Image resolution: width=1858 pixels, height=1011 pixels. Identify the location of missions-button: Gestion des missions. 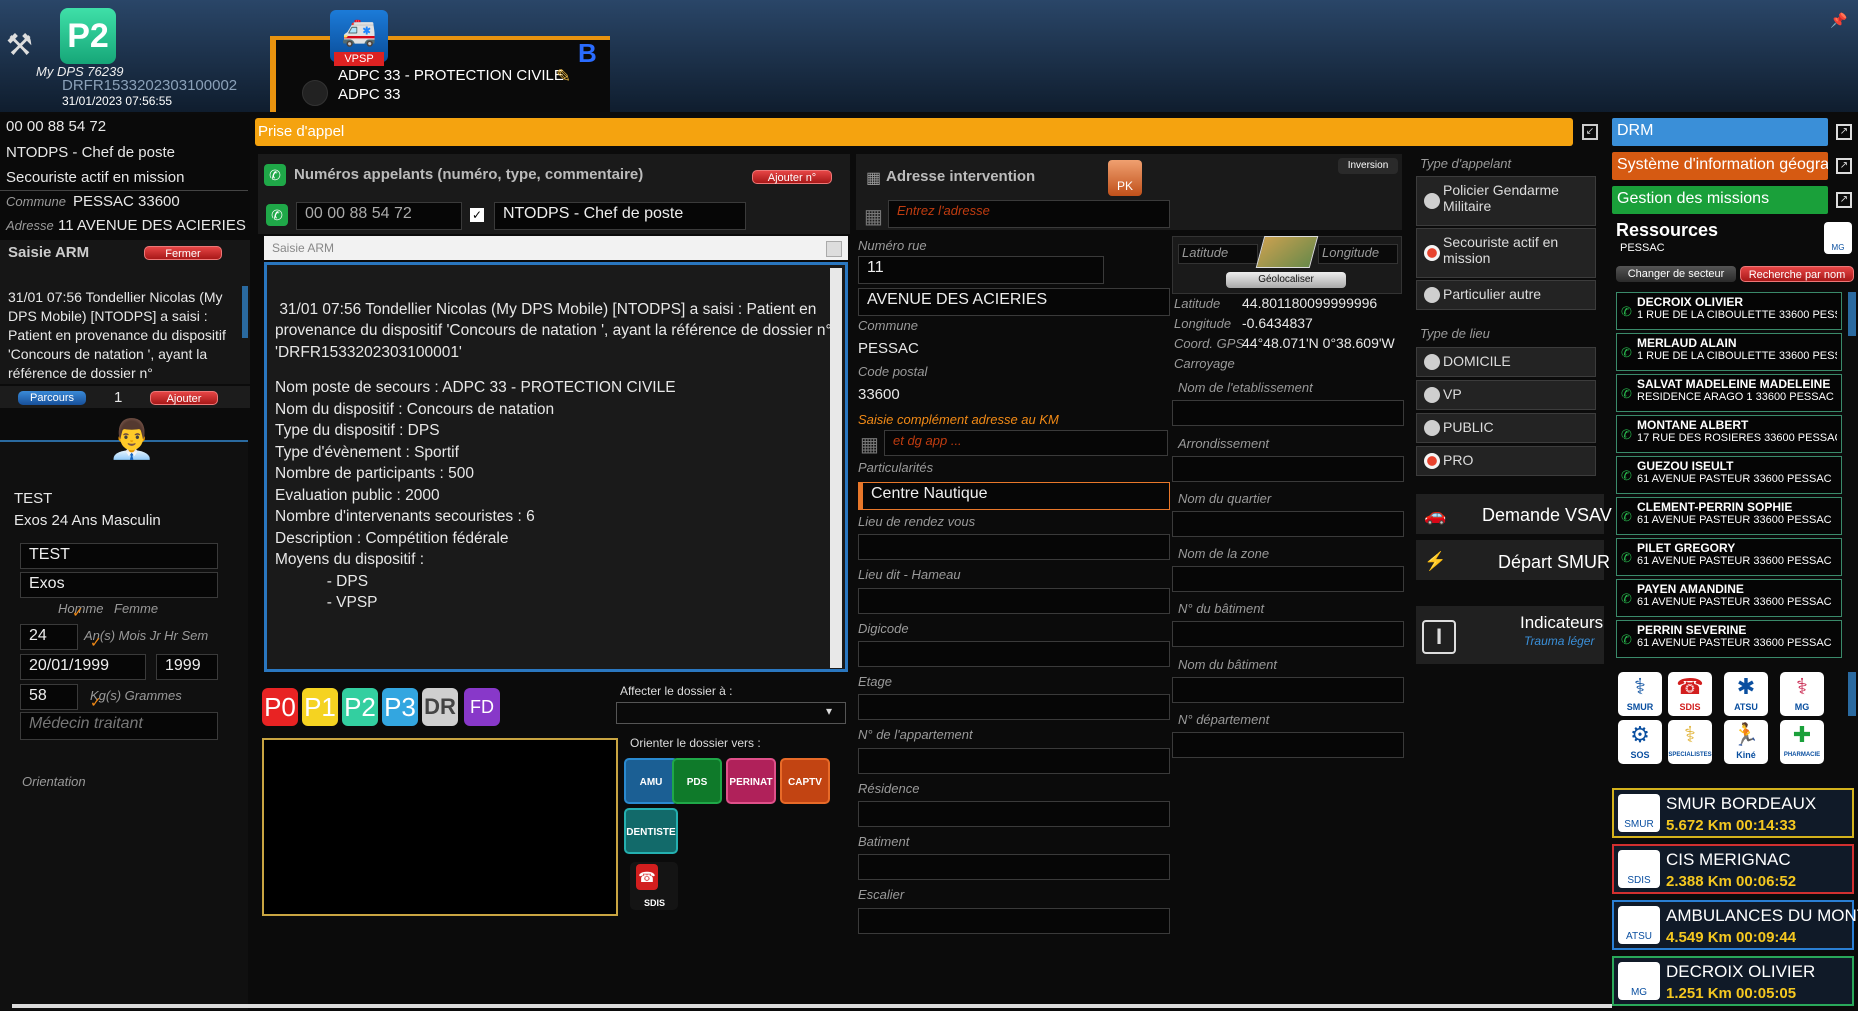
(1720, 200).